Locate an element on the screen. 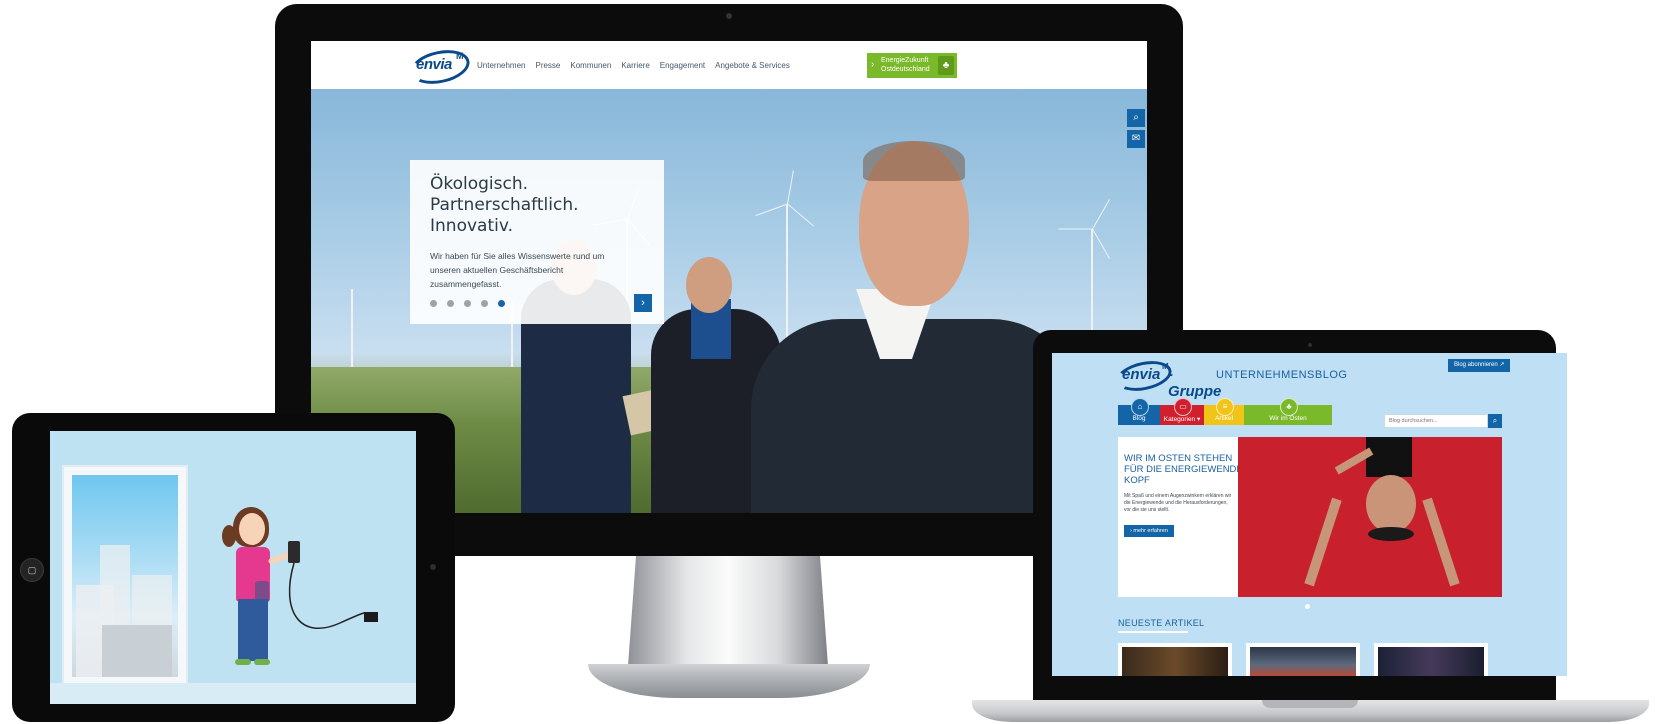  nav-karriere: Karriere is located at coordinates (635, 65).